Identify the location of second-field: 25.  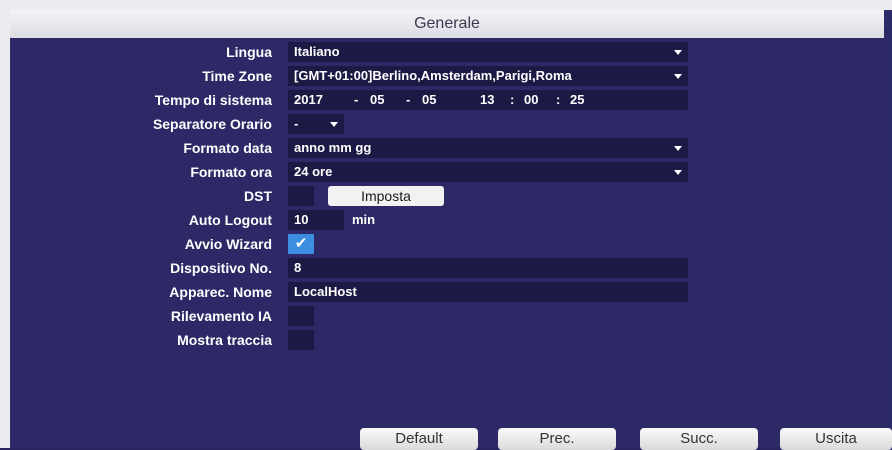
(577, 100).